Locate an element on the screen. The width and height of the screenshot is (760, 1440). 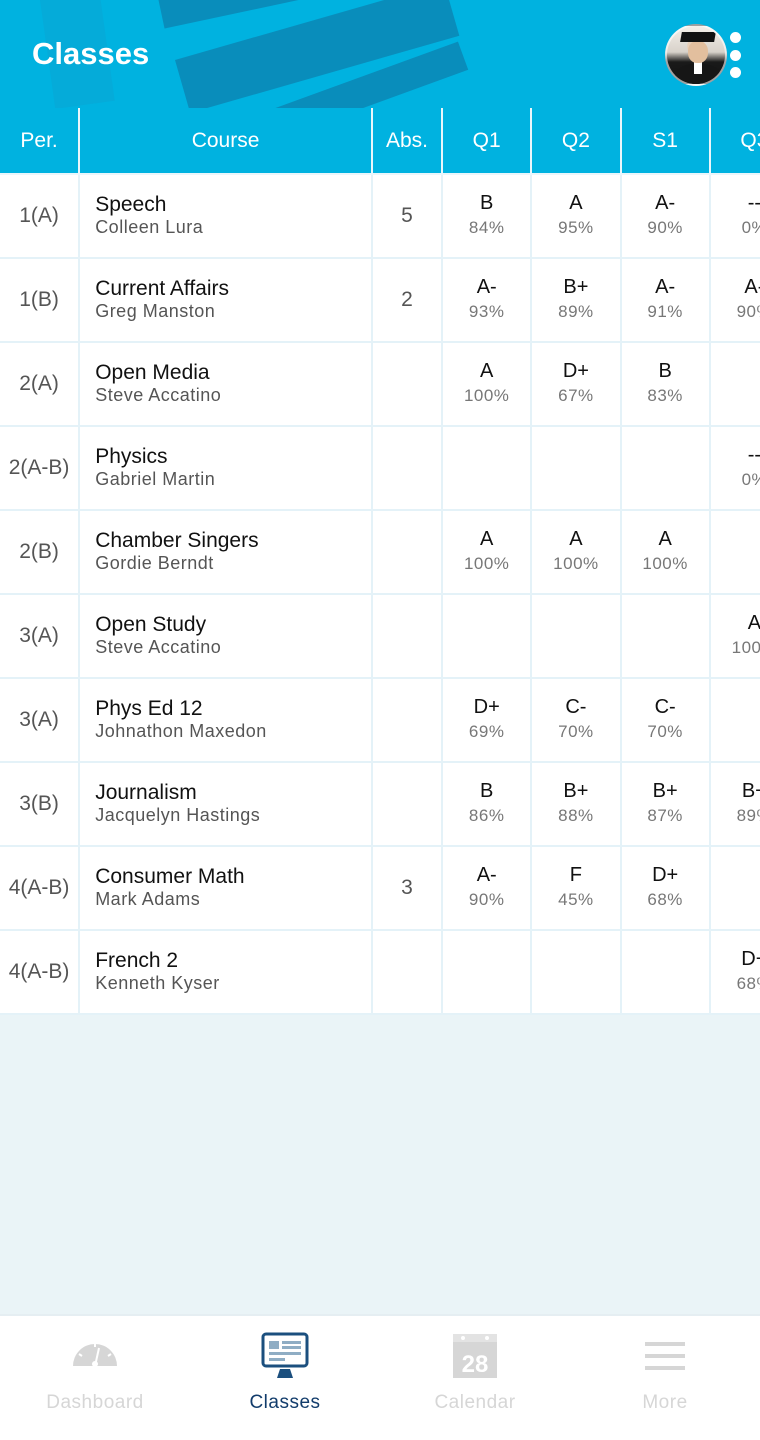
percent-grade: 100% is located at coordinates (486, 563).